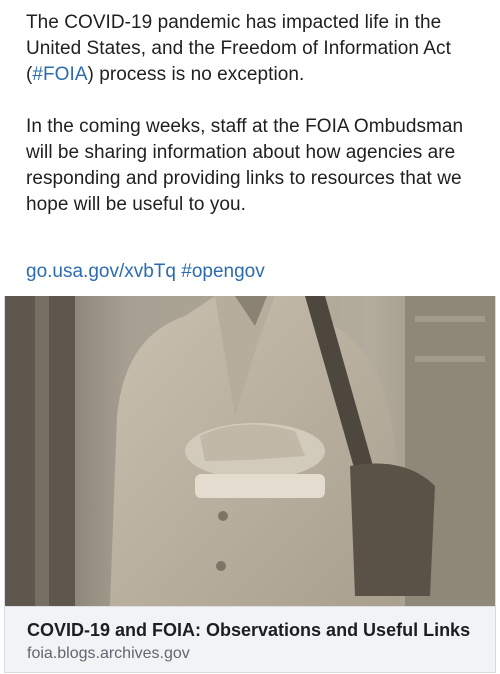  Describe the element at coordinates (108, 653) in the screenshot. I see `card-domain: foia.blogs.archives.gov` at that location.